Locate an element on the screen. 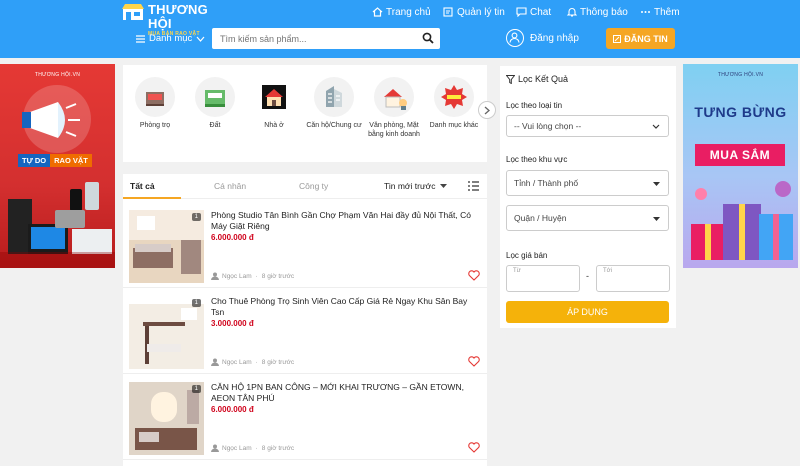  carousel-next-button is located at coordinates (487, 110).